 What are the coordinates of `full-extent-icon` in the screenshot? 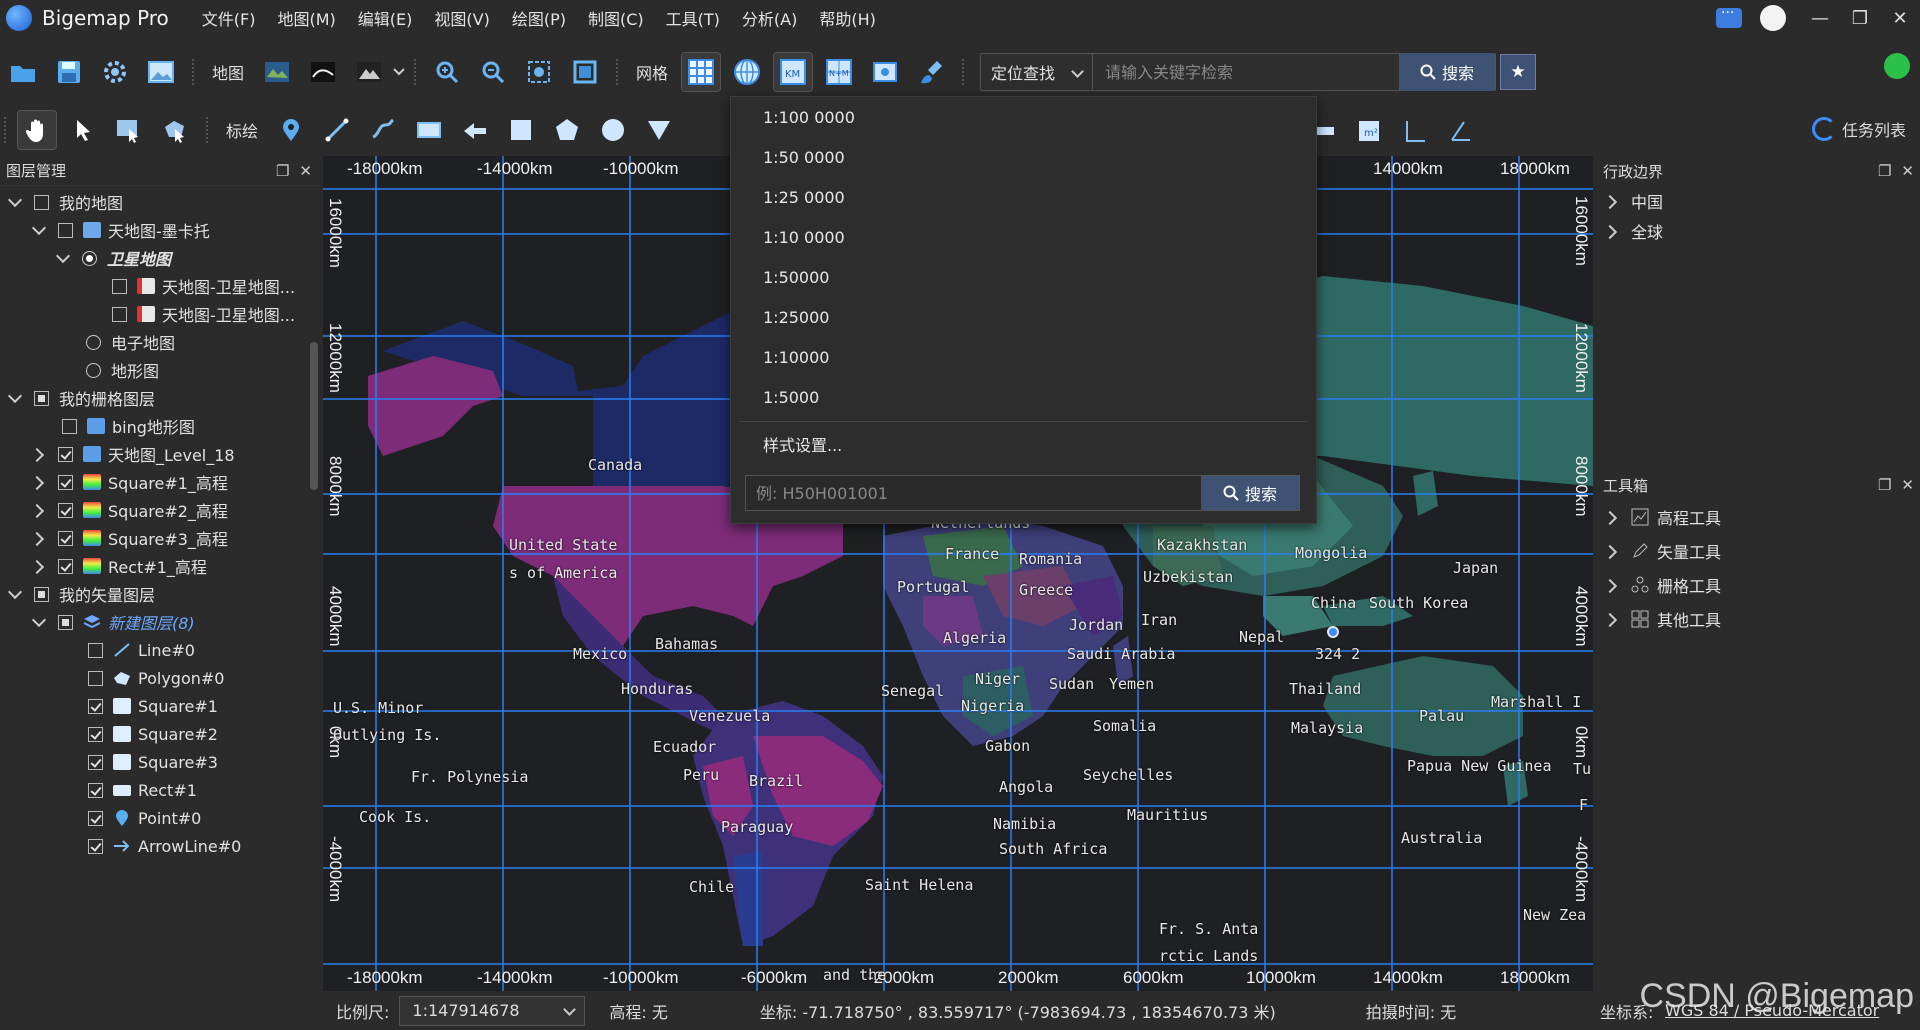 It's located at (585, 72).